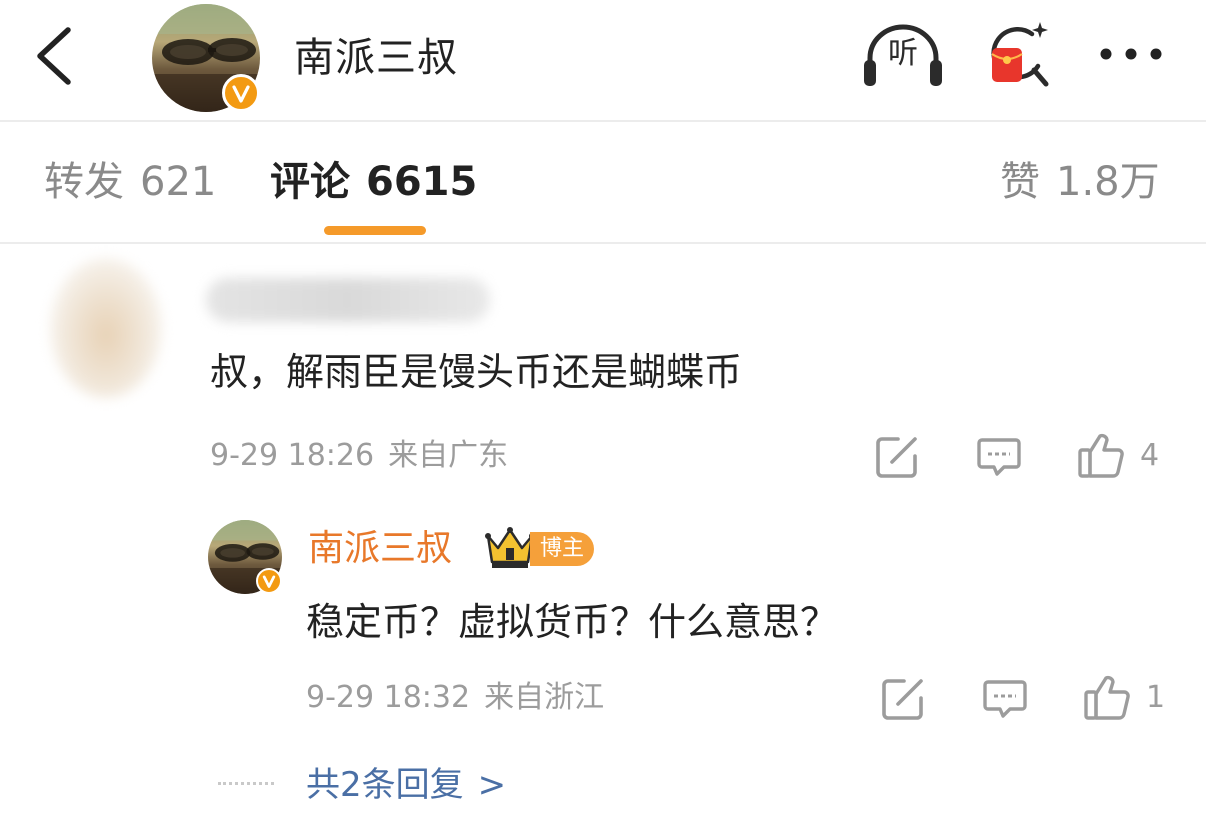  Describe the element at coordinates (206, 58) in the screenshot. I see `blogger-avatar` at that location.